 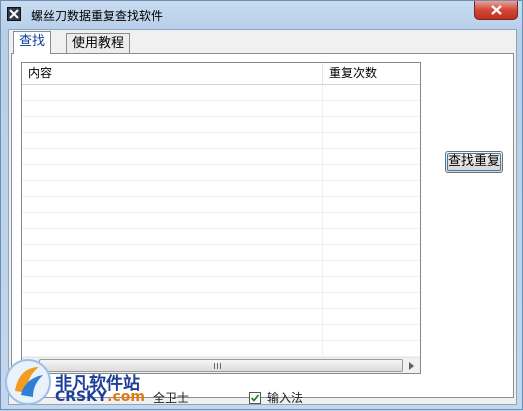 What do you see at coordinates (32, 42) in the screenshot?
I see `tab-find: 查找` at bounding box center [32, 42].